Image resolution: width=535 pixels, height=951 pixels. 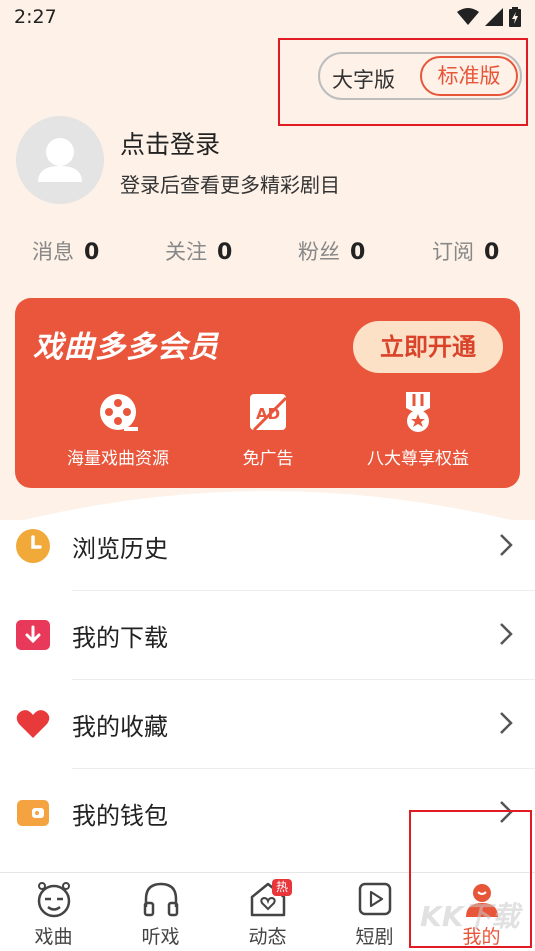 What do you see at coordinates (33, 546) in the screenshot?
I see `clock-icon` at bounding box center [33, 546].